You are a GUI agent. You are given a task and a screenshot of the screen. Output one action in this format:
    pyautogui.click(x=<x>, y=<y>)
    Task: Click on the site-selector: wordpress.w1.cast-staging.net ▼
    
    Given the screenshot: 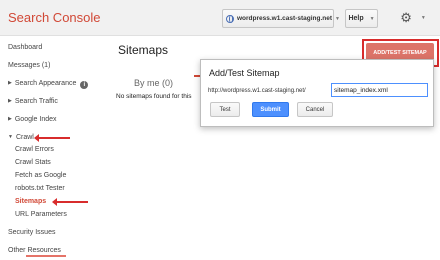 What is the action you would take?
    pyautogui.click(x=281, y=18)
    